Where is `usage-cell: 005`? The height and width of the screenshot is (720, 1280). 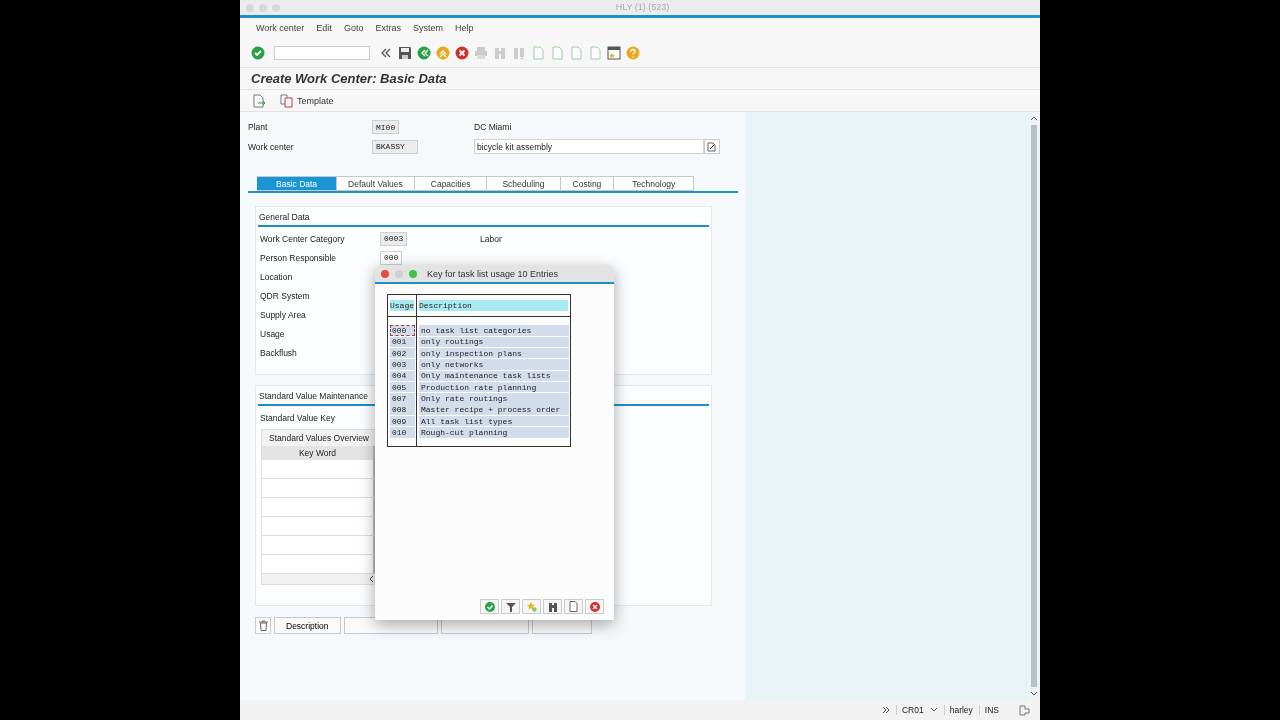 usage-cell: 005 is located at coordinates (402, 387).